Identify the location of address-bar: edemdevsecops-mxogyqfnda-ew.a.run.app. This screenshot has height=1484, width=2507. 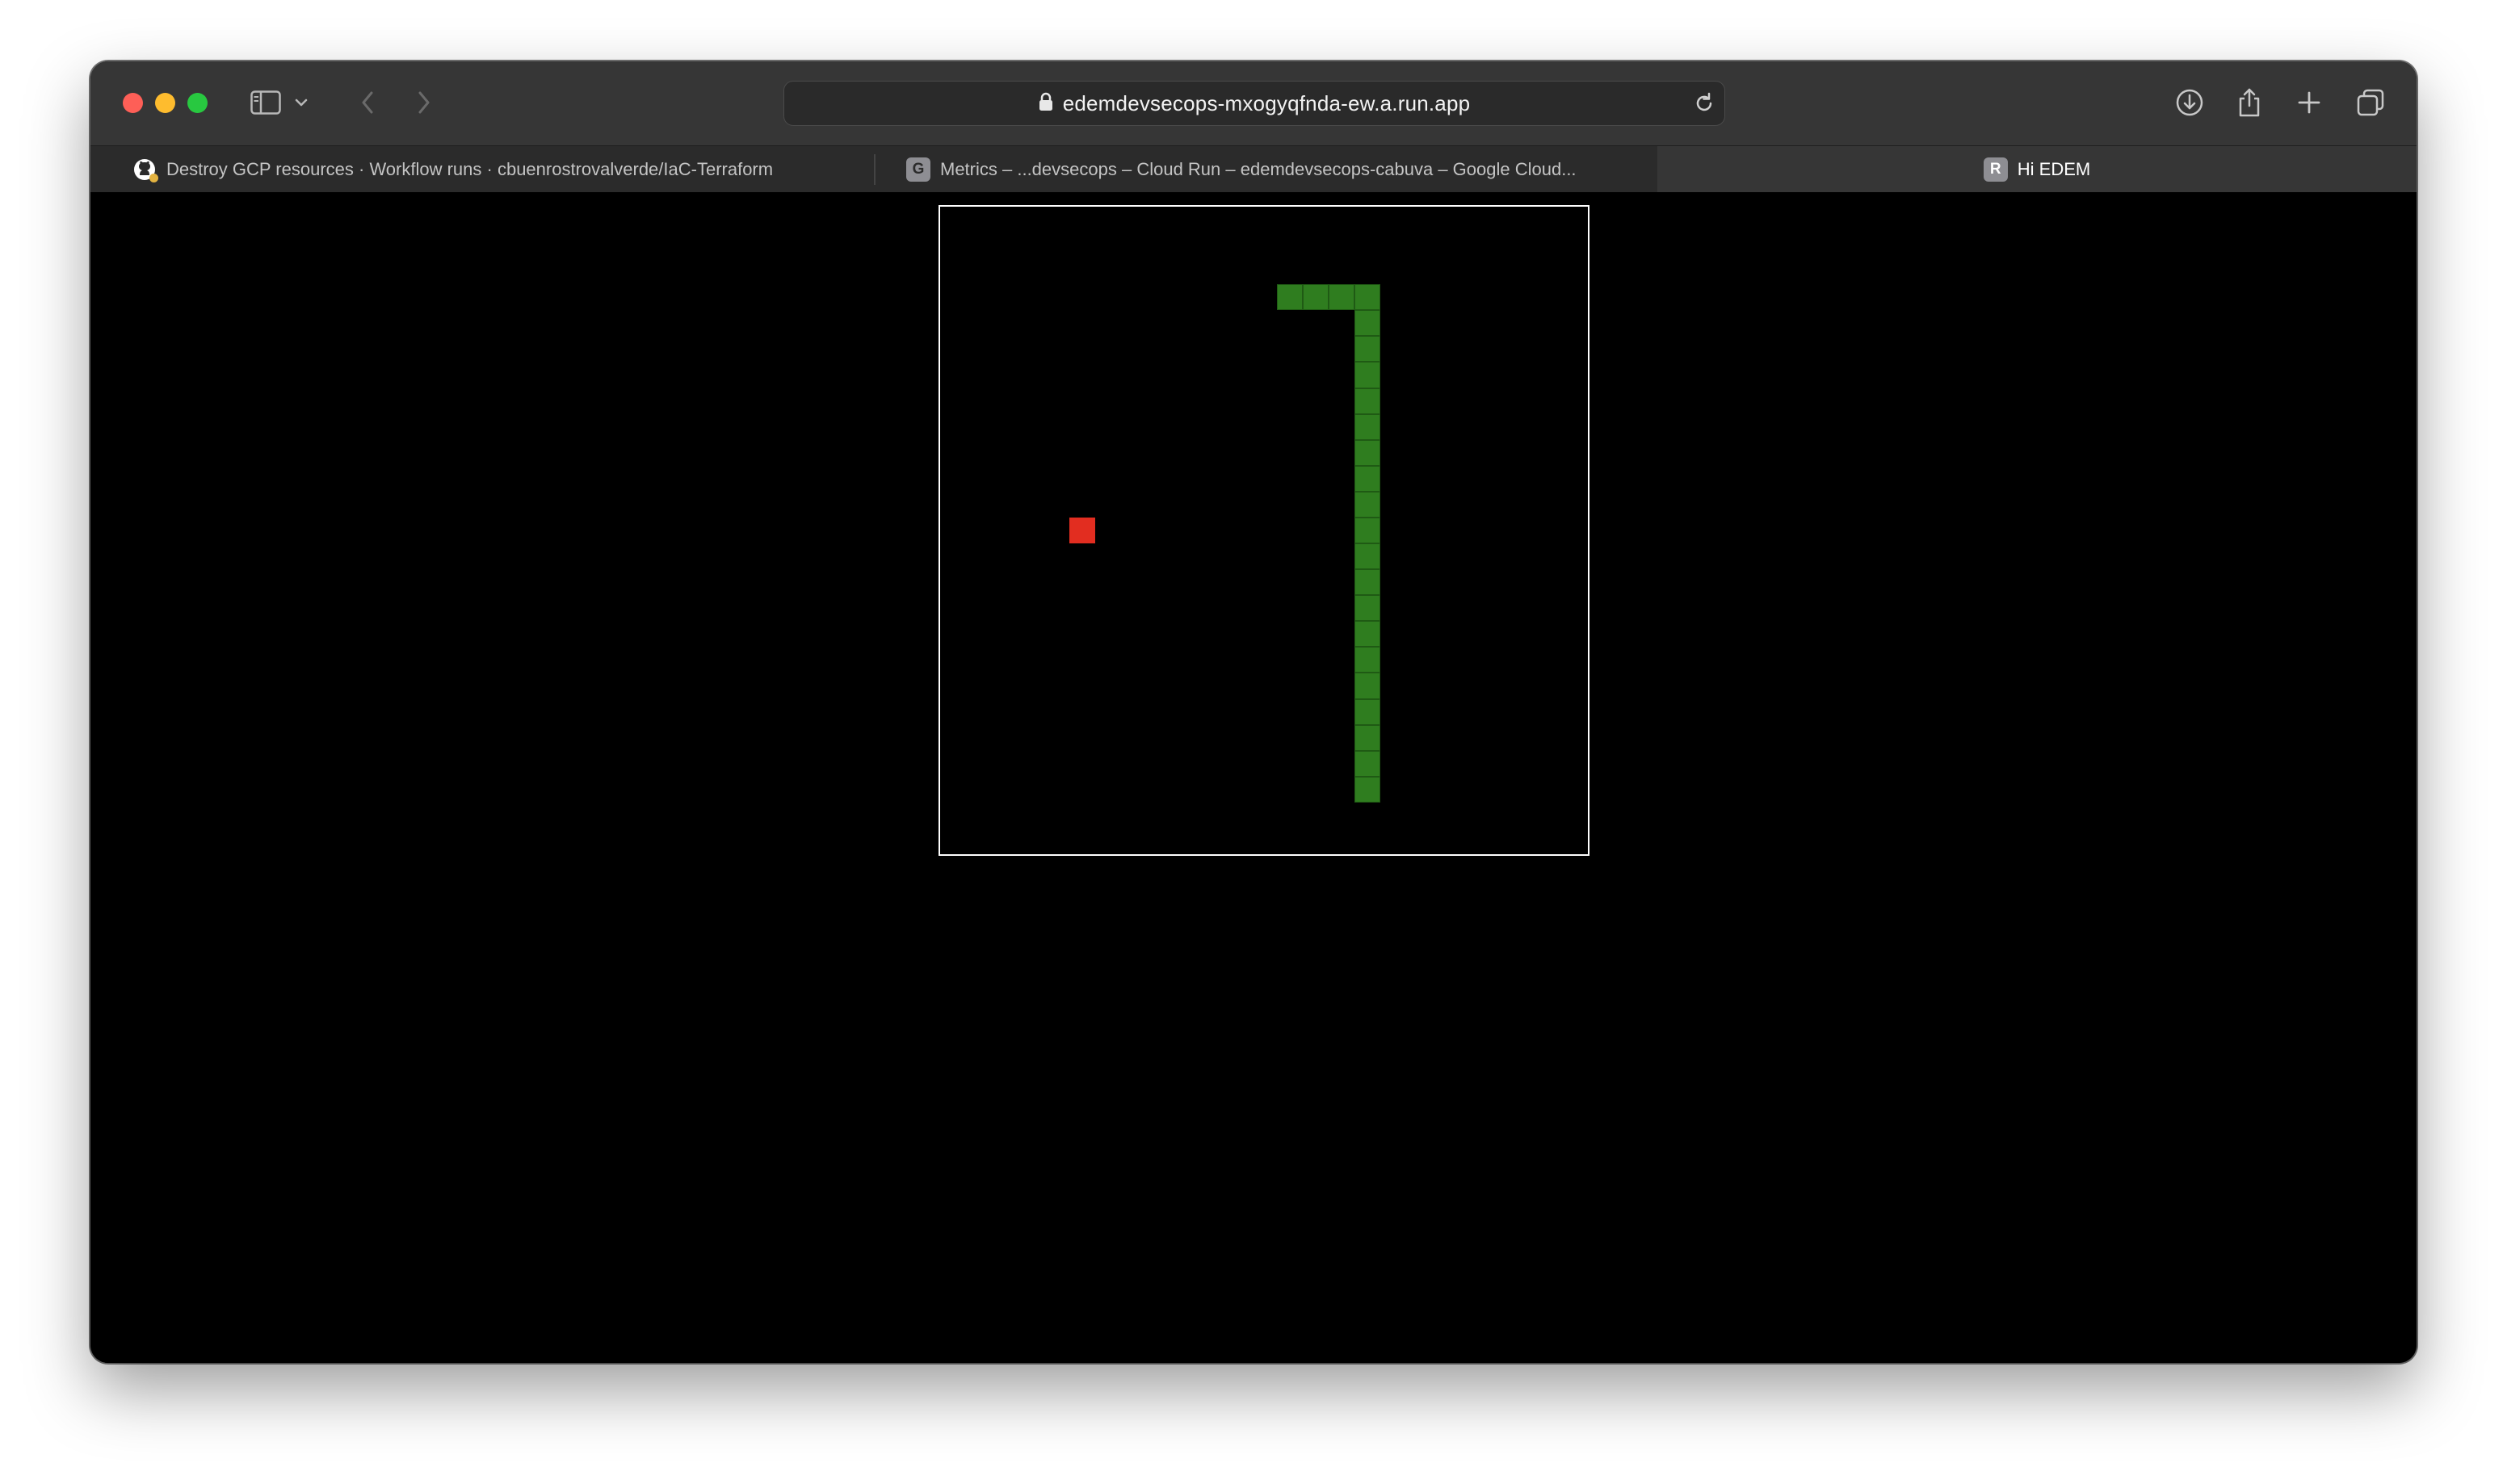
(1254, 103).